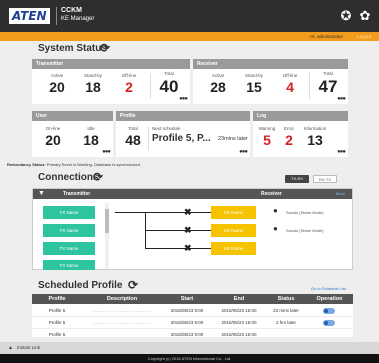  I want to click on column-operation: Operation, so click(329, 299).